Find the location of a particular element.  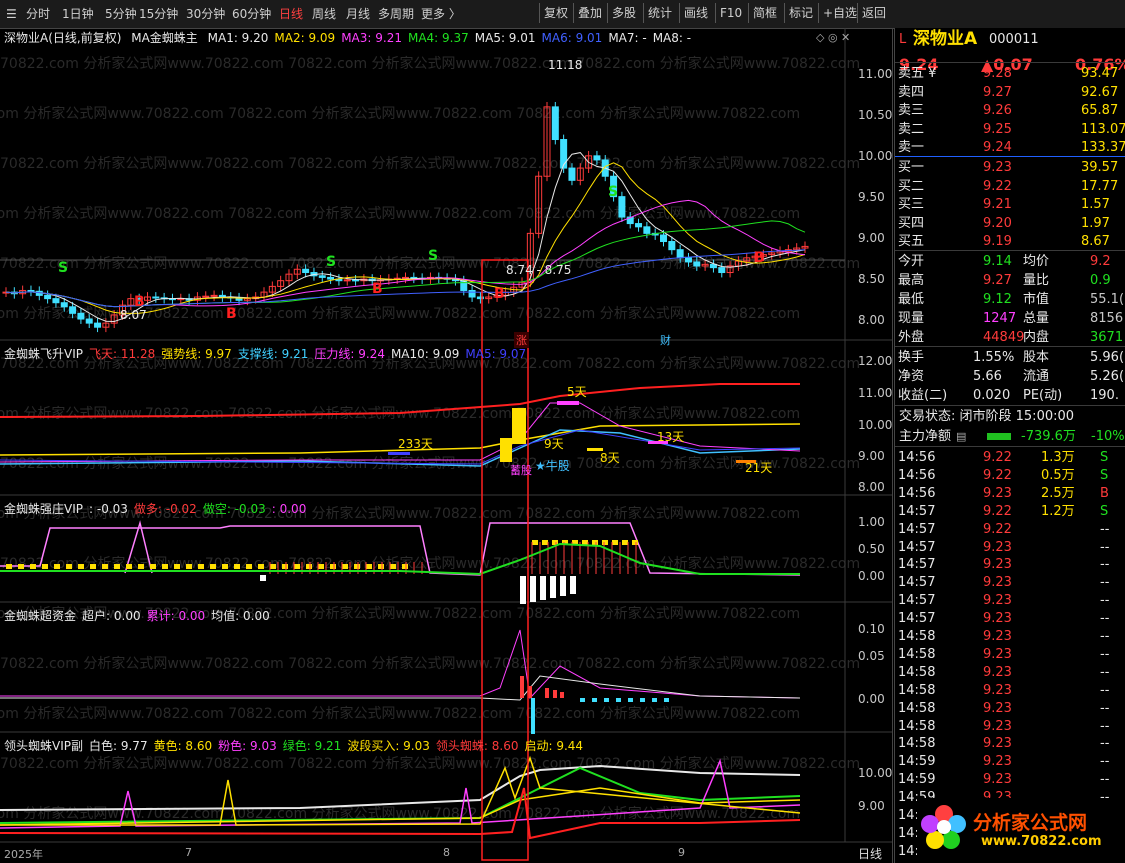

bid-label: 买三 is located at coordinates (911, 205).